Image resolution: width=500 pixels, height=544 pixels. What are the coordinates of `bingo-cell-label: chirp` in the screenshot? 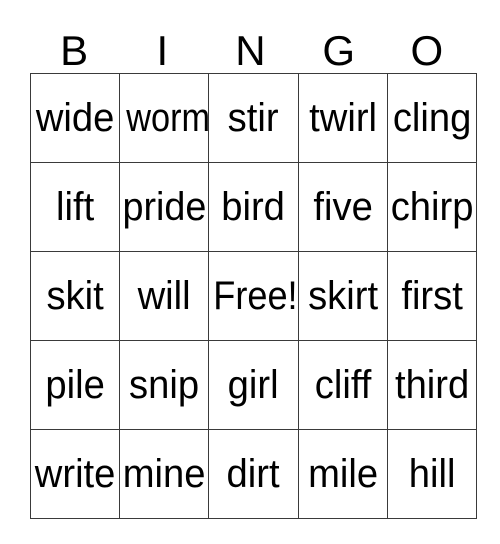 It's located at (432, 207).